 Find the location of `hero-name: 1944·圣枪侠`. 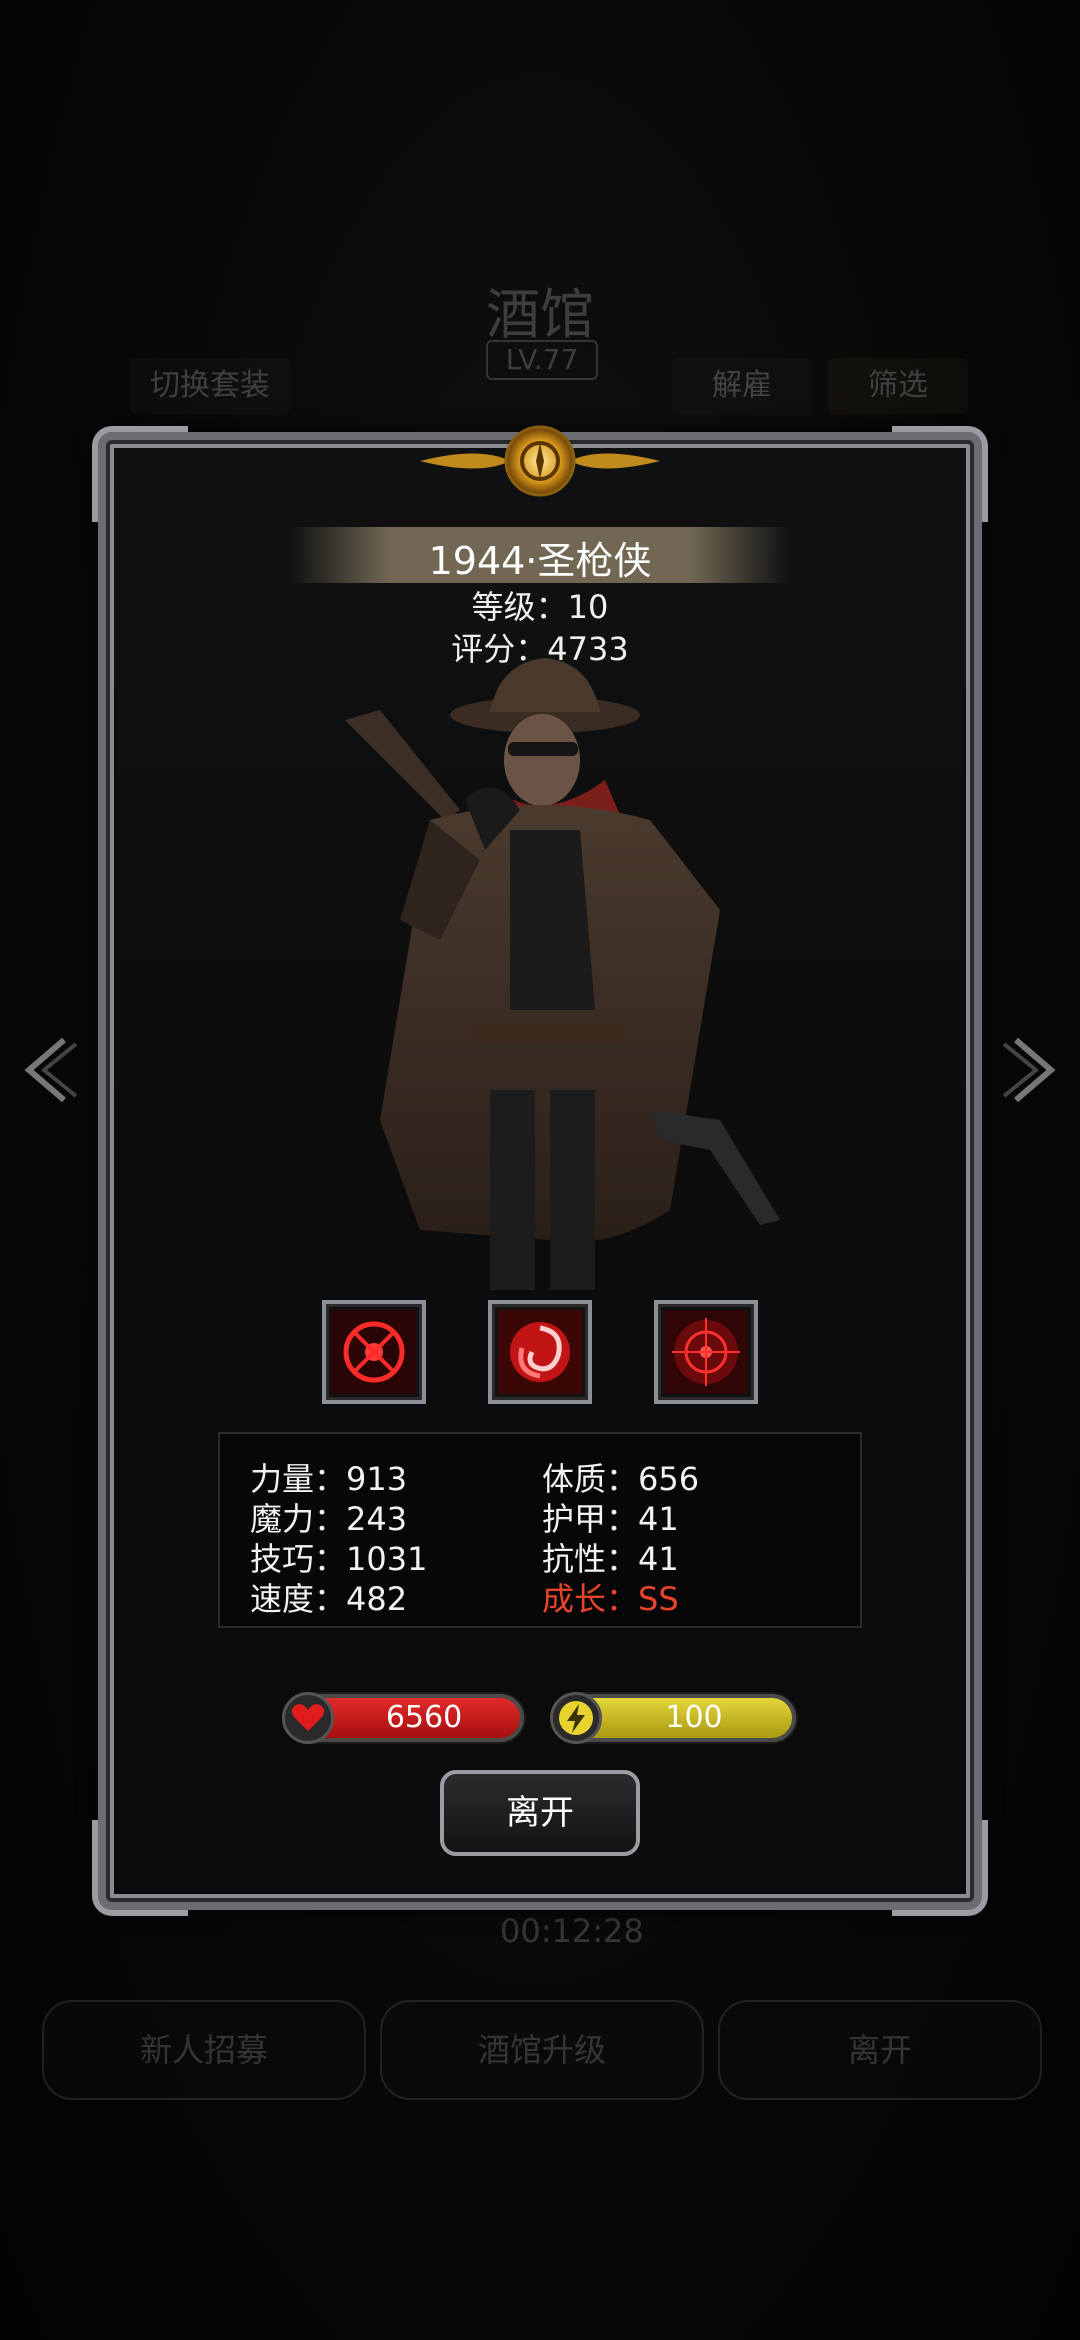

hero-name: 1944·圣枪侠 is located at coordinates (540, 561).